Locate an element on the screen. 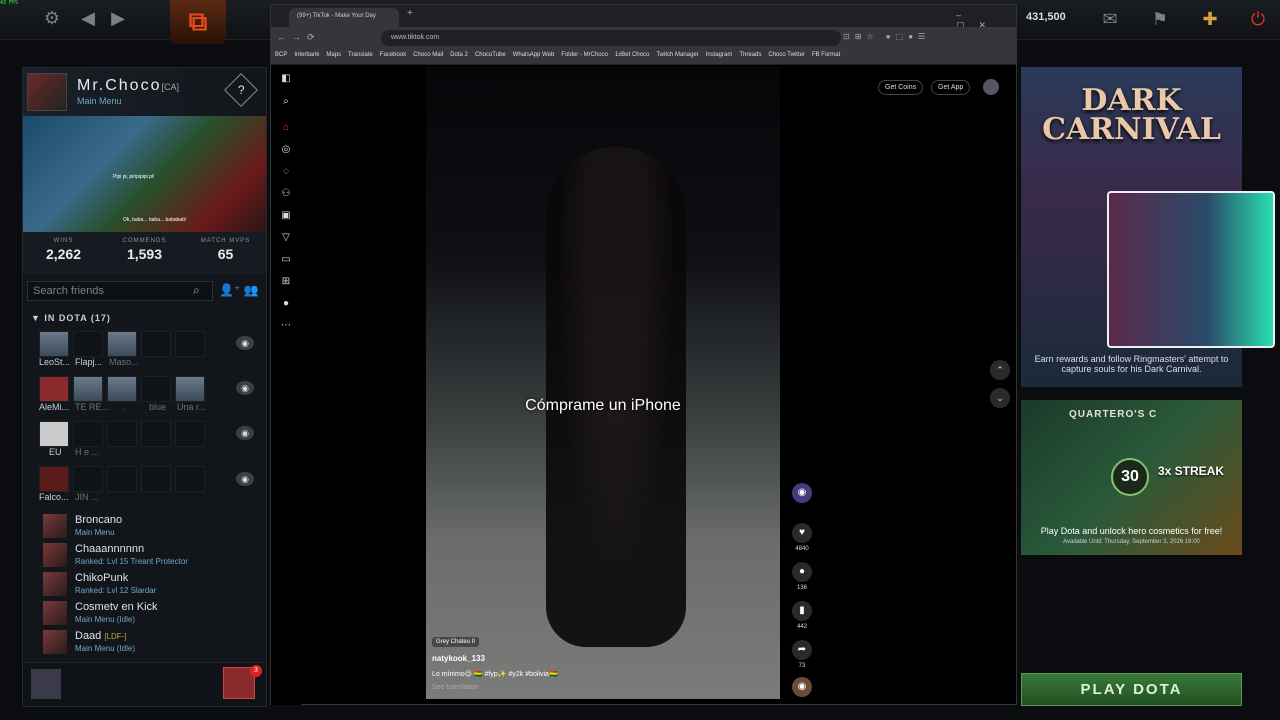 The width and height of the screenshot is (1280, 720). party-bar: 3 is located at coordinates (144, 684).